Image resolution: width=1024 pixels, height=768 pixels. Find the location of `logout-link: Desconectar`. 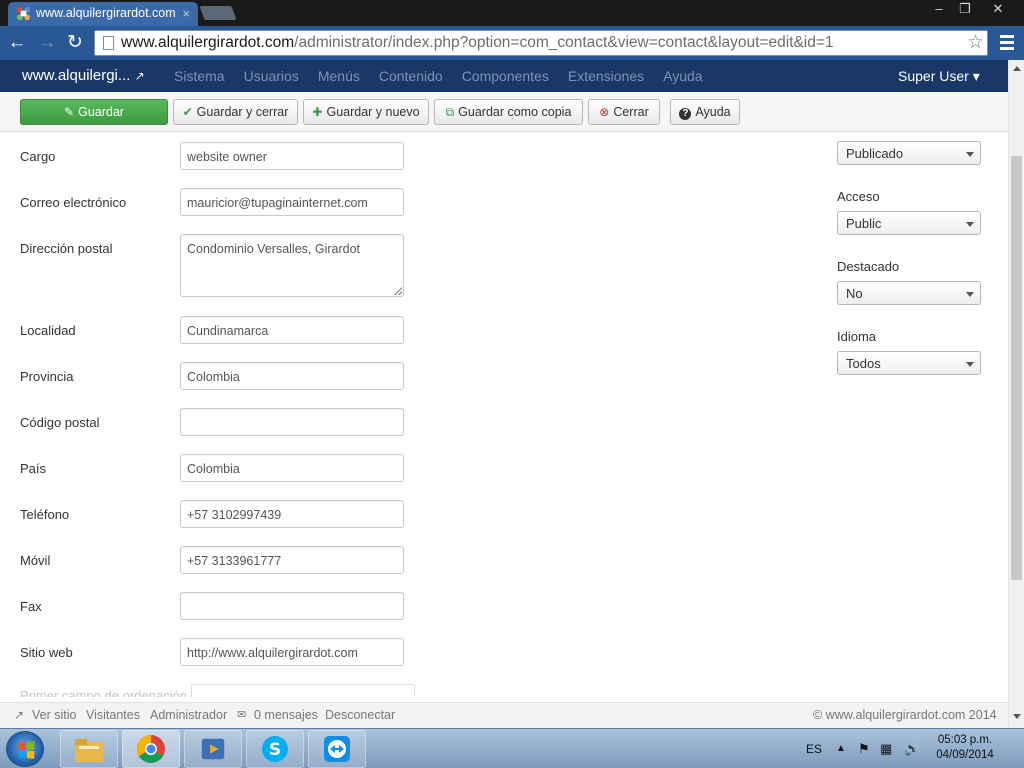

logout-link: Desconectar is located at coordinates (360, 715).